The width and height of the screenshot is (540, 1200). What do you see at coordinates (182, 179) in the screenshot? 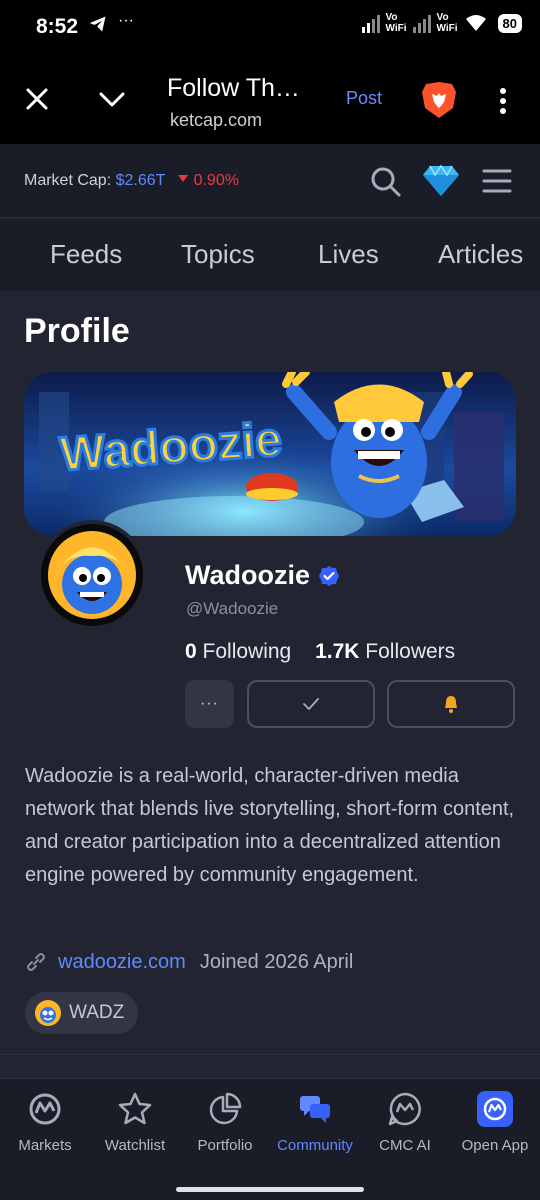
I see `caret-down-icon` at bounding box center [182, 179].